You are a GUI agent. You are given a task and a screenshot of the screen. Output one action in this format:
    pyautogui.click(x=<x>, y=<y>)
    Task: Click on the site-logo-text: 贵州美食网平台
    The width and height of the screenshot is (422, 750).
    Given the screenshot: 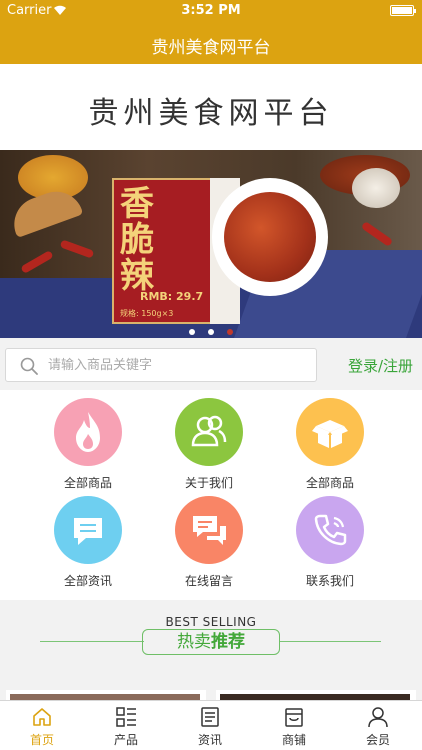 What is the action you would take?
    pyautogui.click(x=211, y=113)
    